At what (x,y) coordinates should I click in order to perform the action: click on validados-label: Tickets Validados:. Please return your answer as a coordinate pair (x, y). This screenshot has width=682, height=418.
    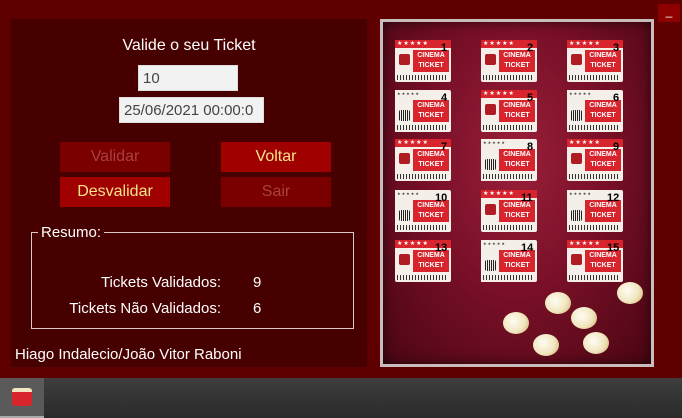
    Looking at the image, I should click on (160, 282).